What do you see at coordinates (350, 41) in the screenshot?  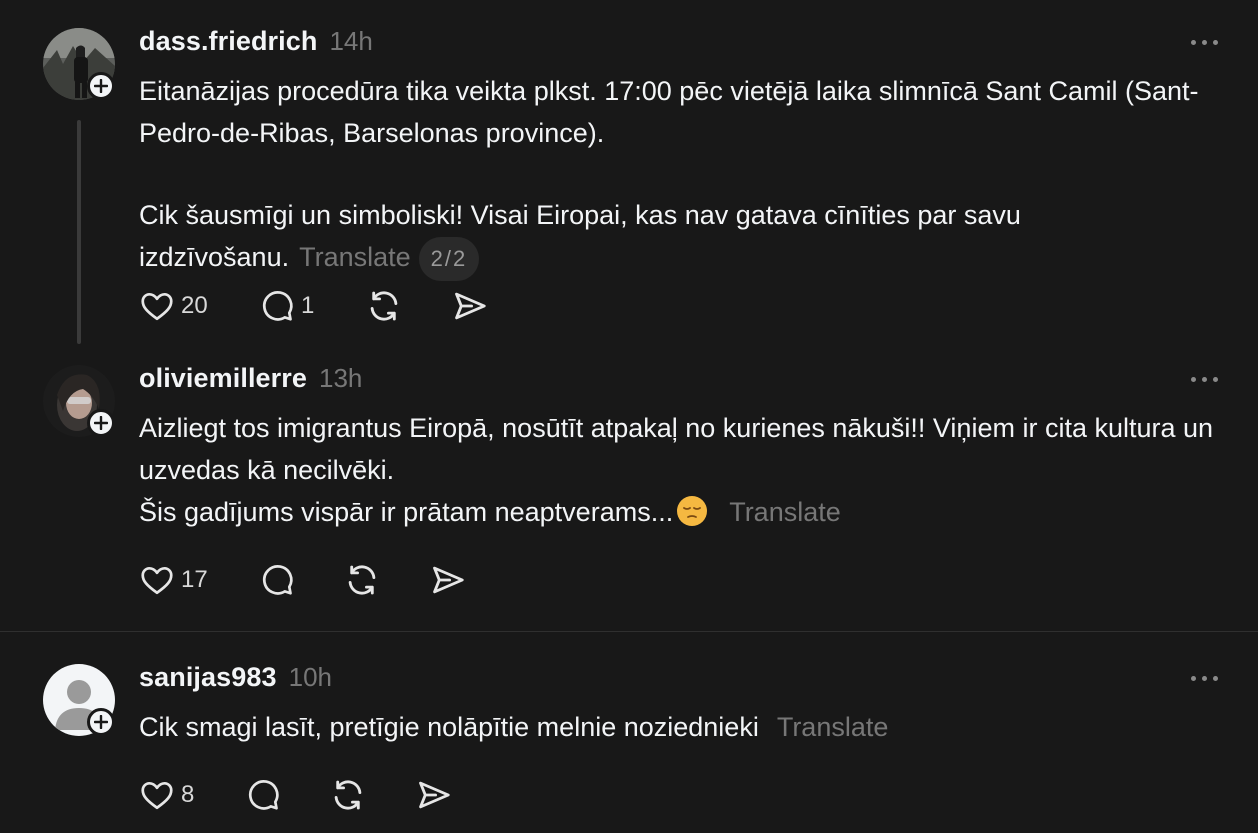 I see `timestamp: 14h` at bounding box center [350, 41].